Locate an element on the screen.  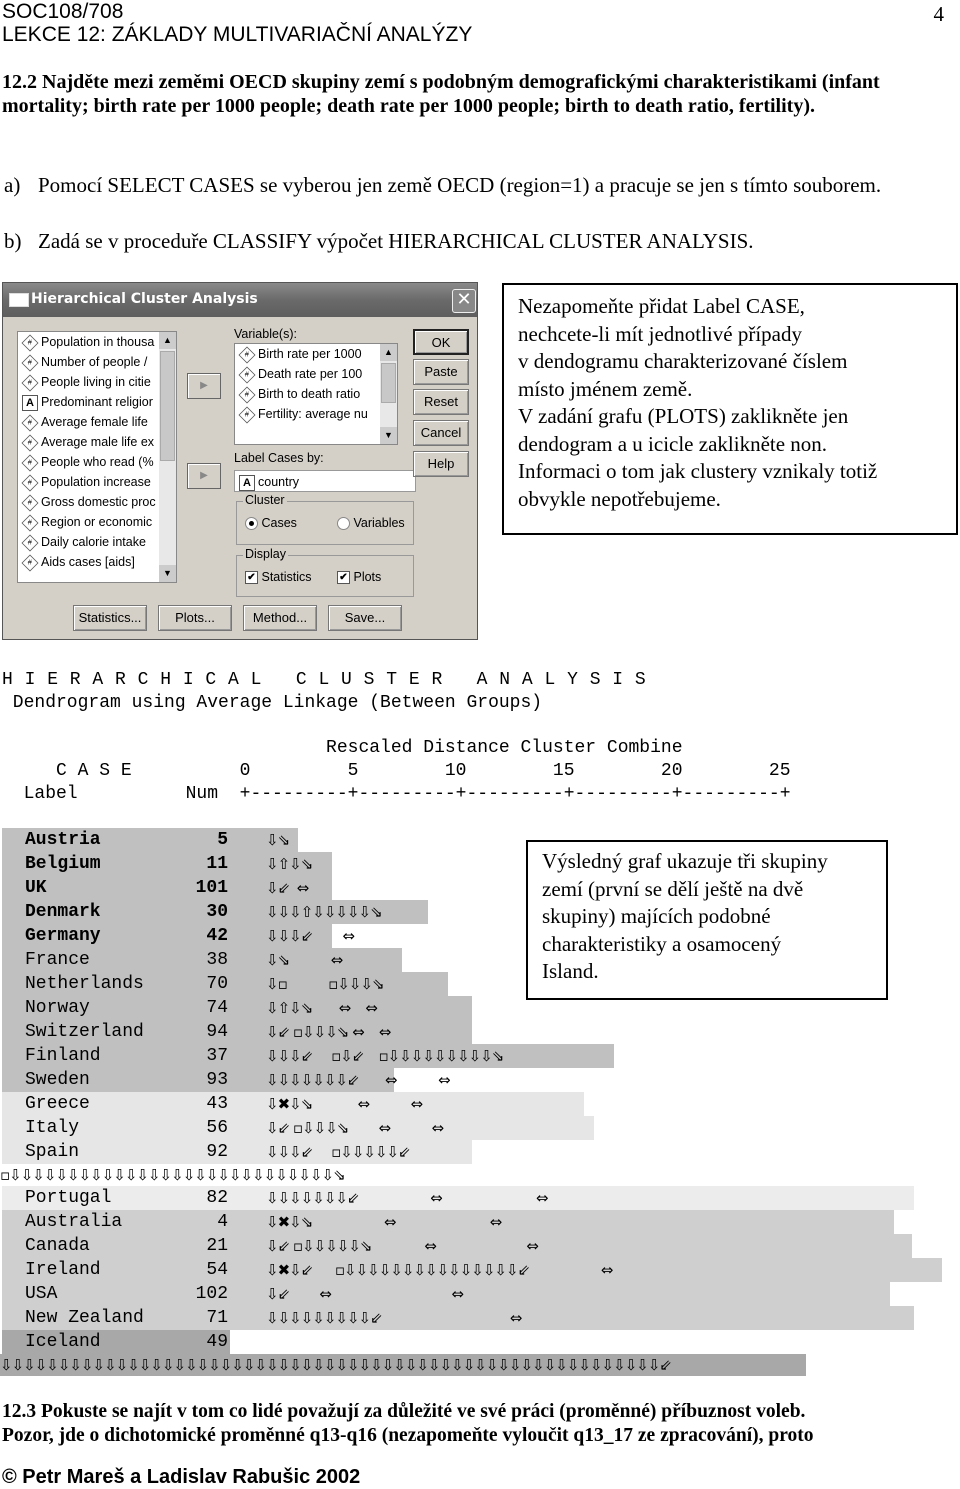
source-variable-item: # Region or economic is located at coordinates (97, 522).